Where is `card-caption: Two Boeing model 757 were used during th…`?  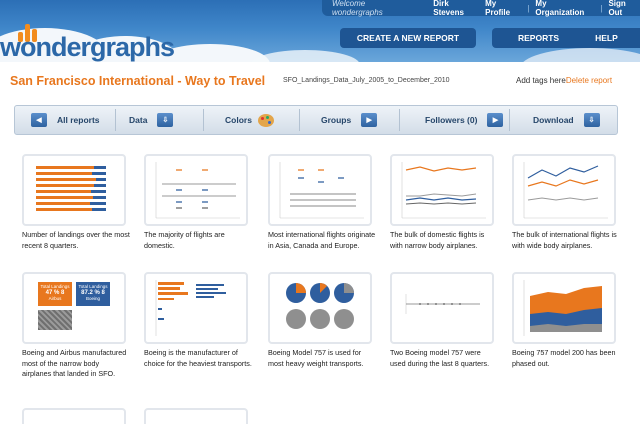
card-caption: Two Boeing model 757 were used during th… is located at coordinates (440, 358).